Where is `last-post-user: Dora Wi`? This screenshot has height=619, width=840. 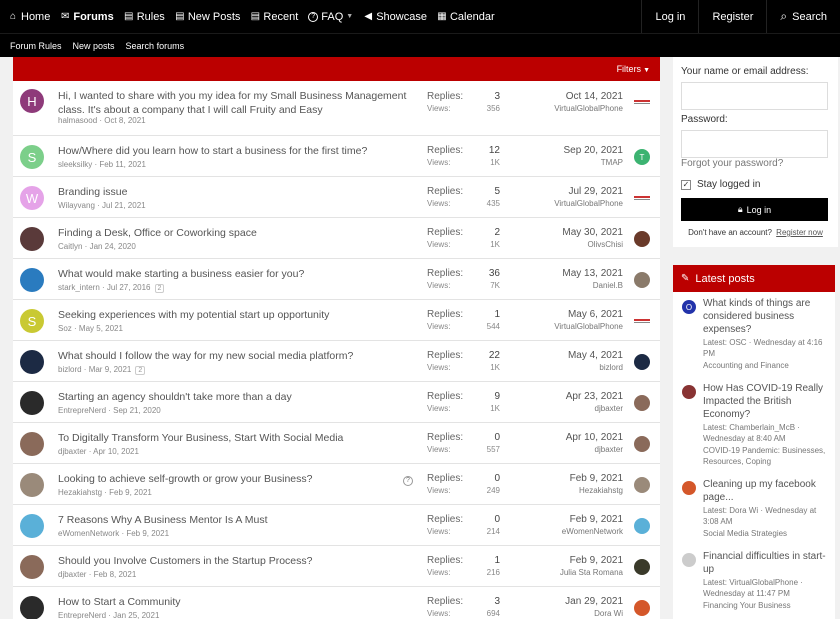
last-post-user: Dora Wi is located at coordinates (608, 613).